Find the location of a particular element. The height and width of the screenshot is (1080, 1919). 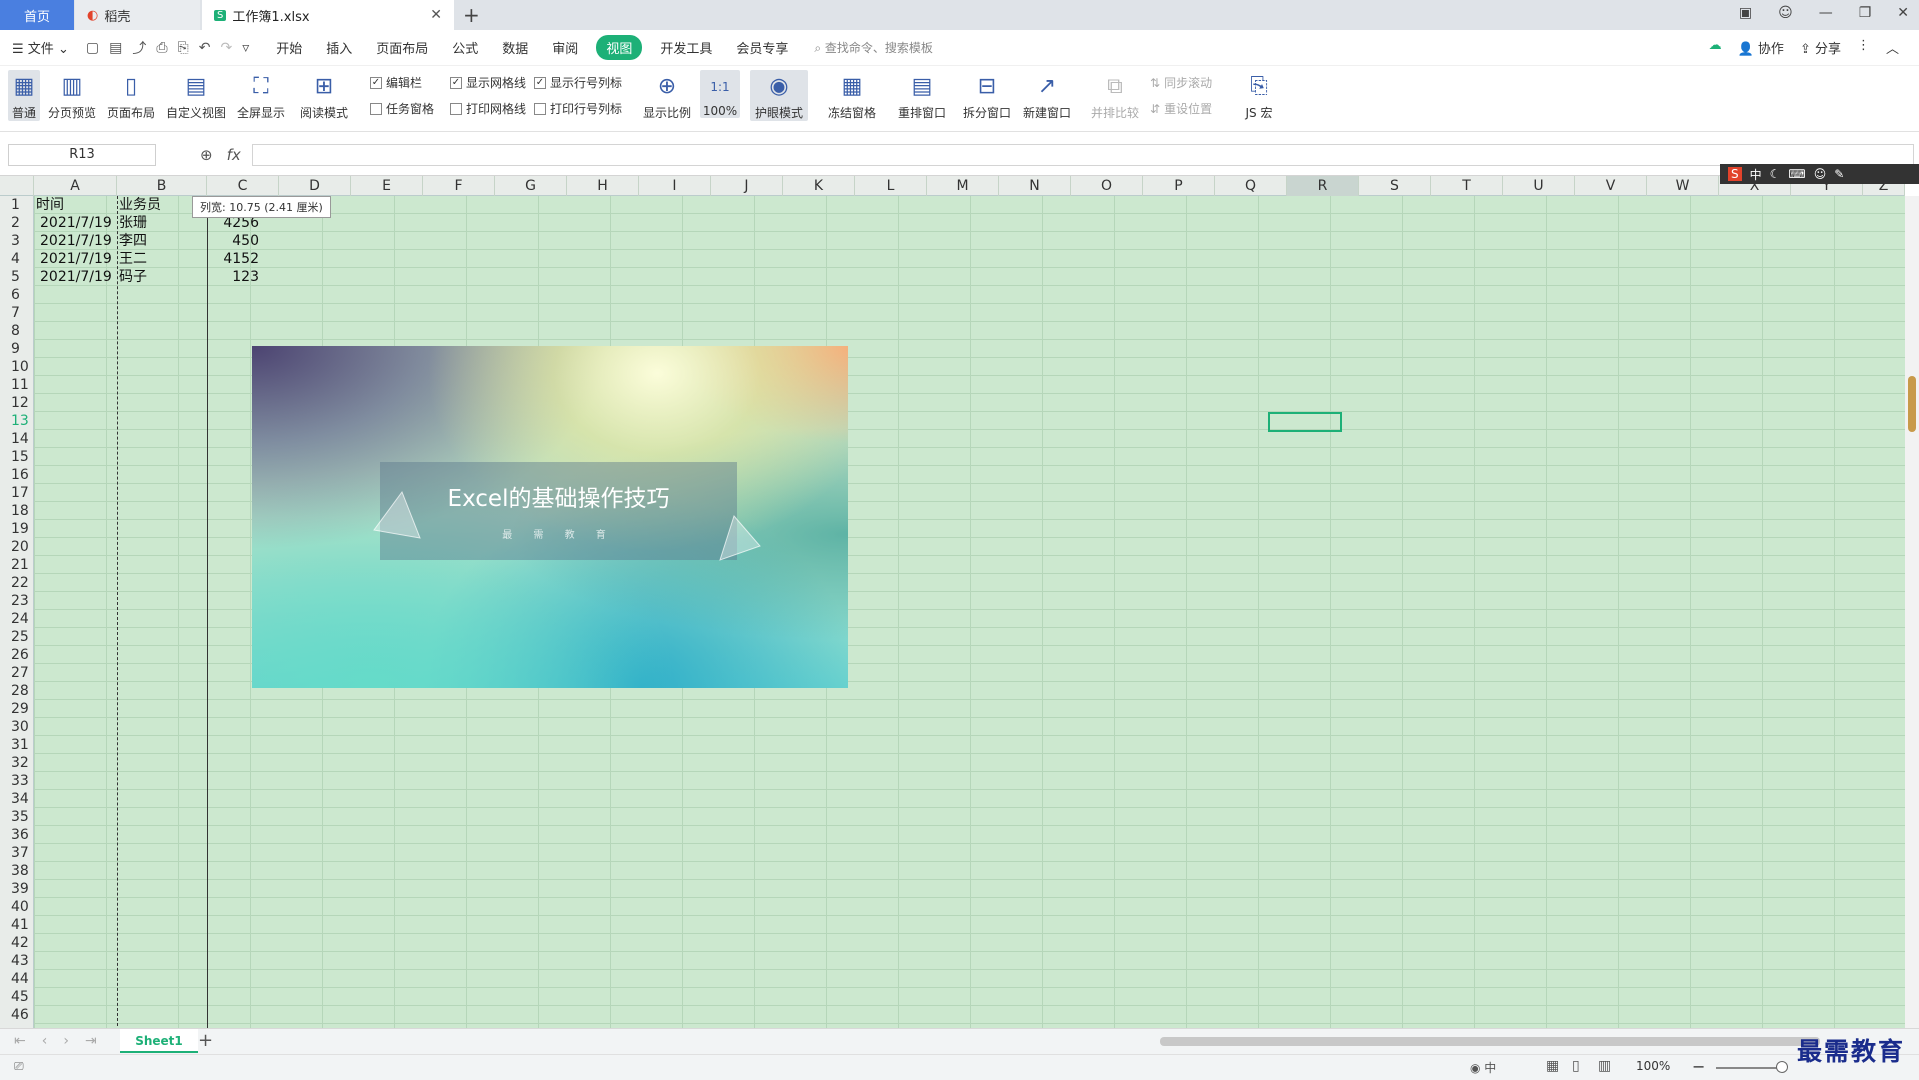

row-header-cell: 45 is located at coordinates (17, 997).